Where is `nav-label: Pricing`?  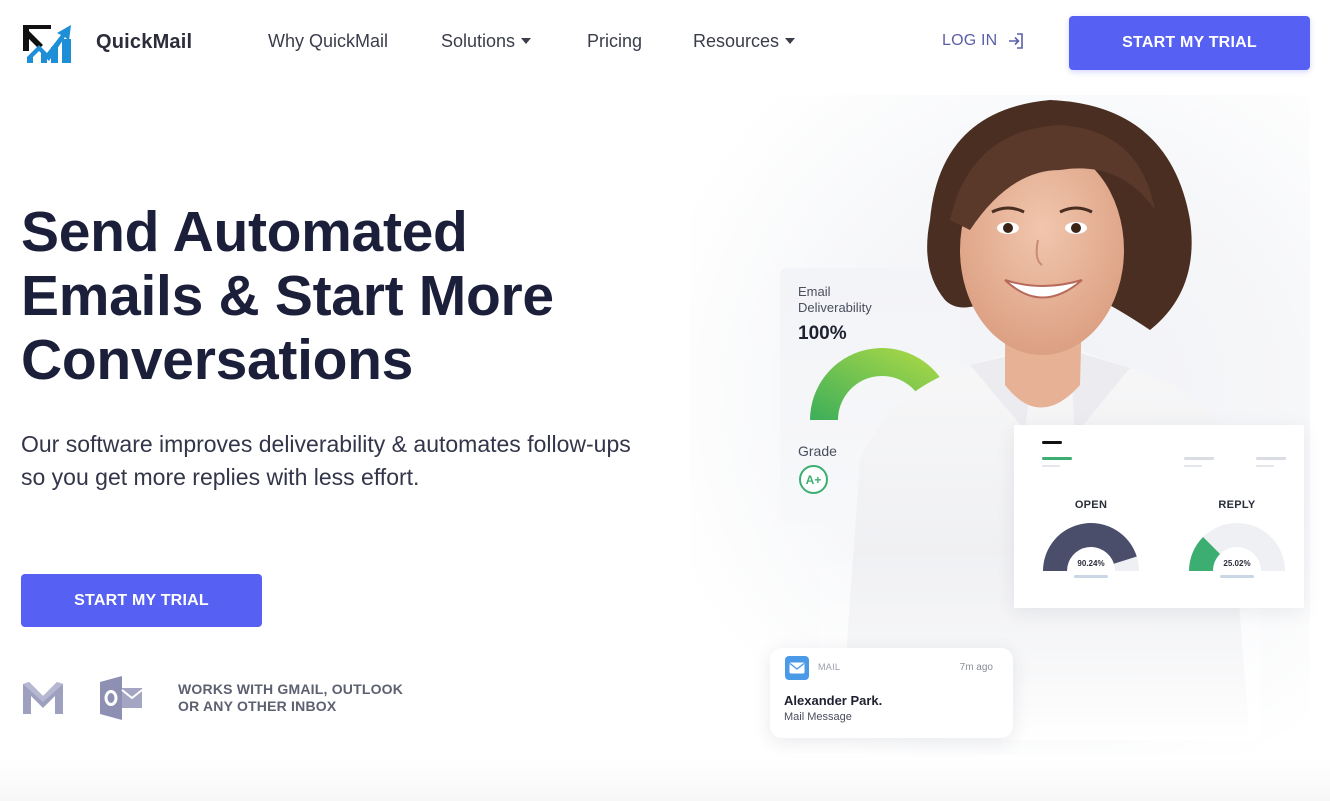 nav-label: Pricing is located at coordinates (615, 41).